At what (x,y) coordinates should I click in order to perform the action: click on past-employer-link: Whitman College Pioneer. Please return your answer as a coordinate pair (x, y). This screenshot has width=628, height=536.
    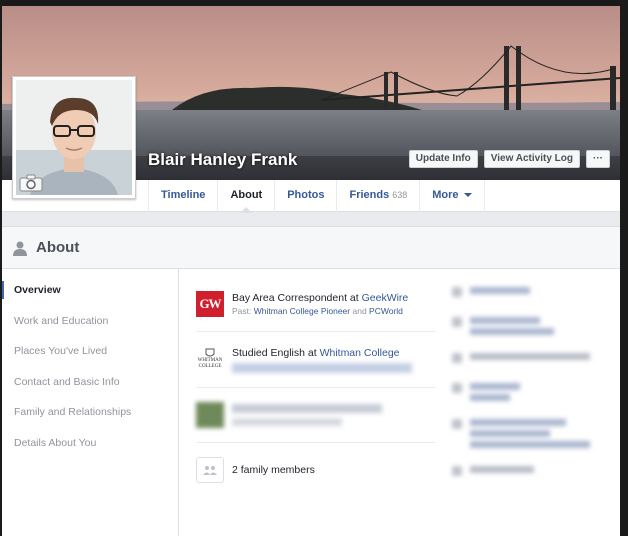
    Looking at the image, I should click on (302, 311).